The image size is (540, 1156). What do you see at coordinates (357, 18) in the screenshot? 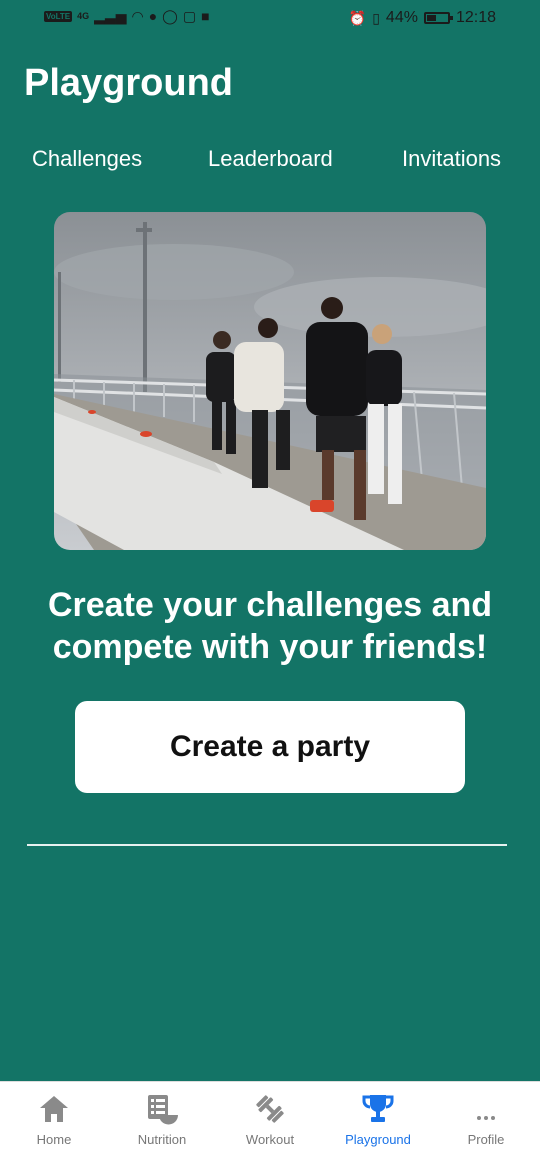
I see `alarm-icon: ⏰` at bounding box center [357, 18].